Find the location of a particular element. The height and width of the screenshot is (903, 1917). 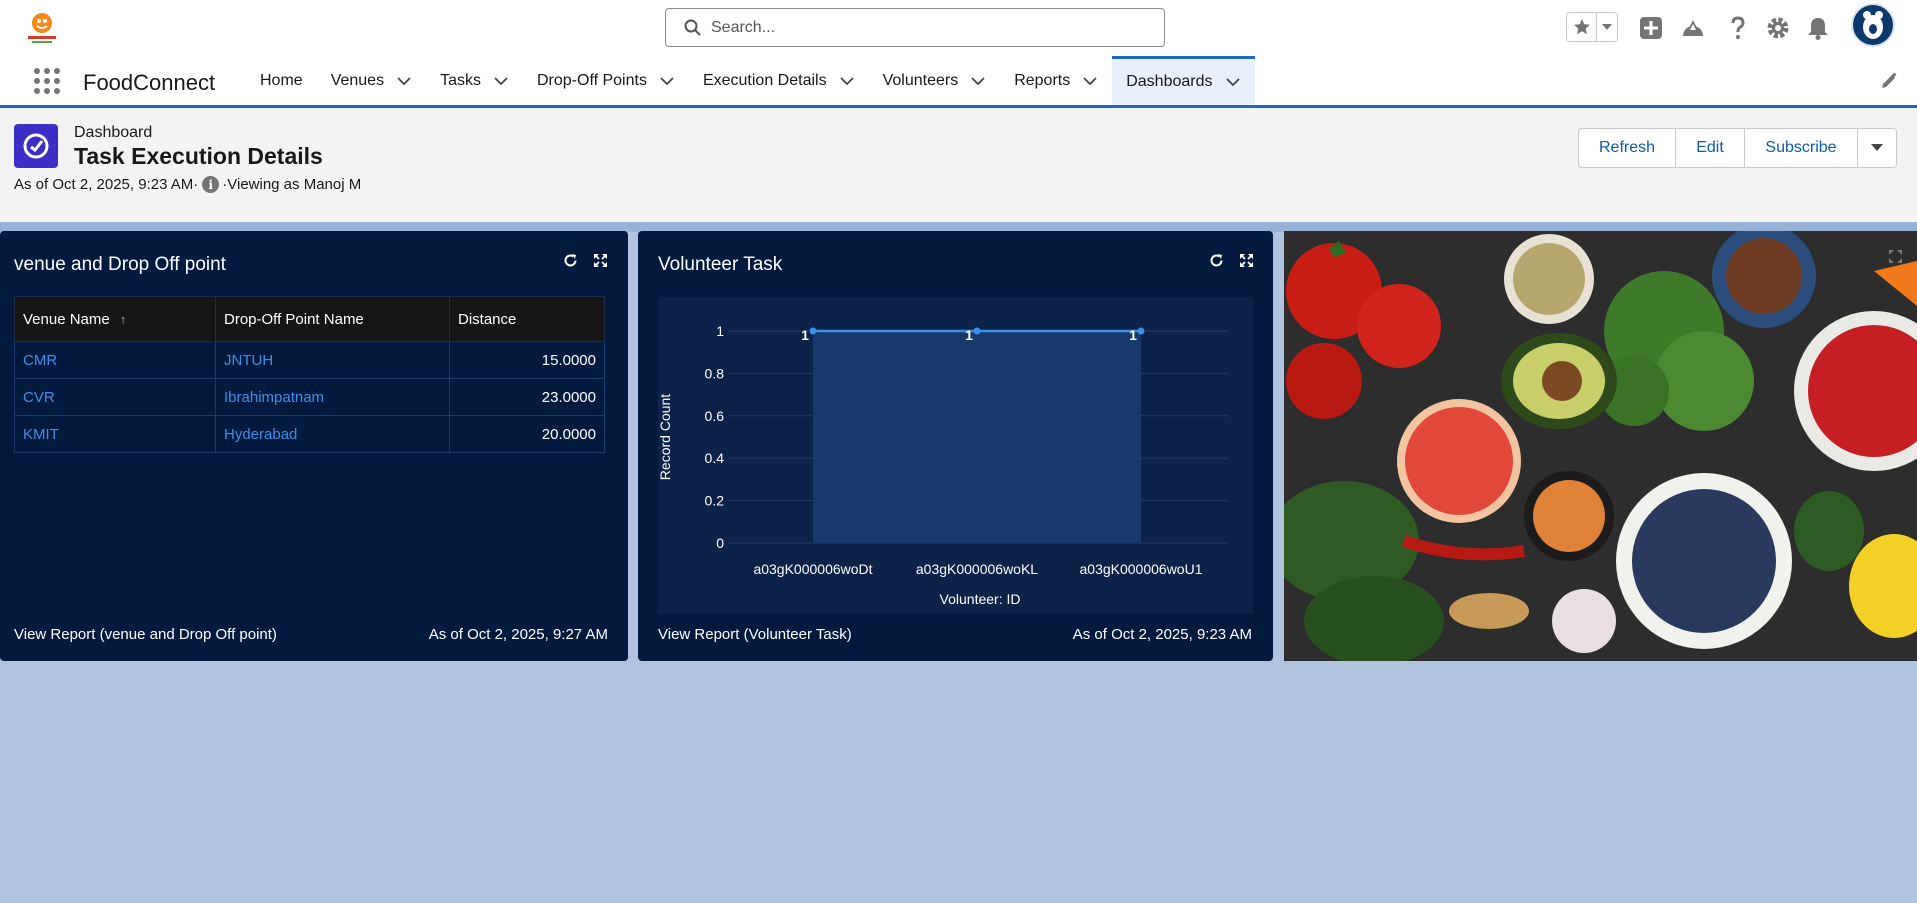

widget-timestamp: As of Oct 2, 2025, 9:27 AM is located at coordinates (518, 634).